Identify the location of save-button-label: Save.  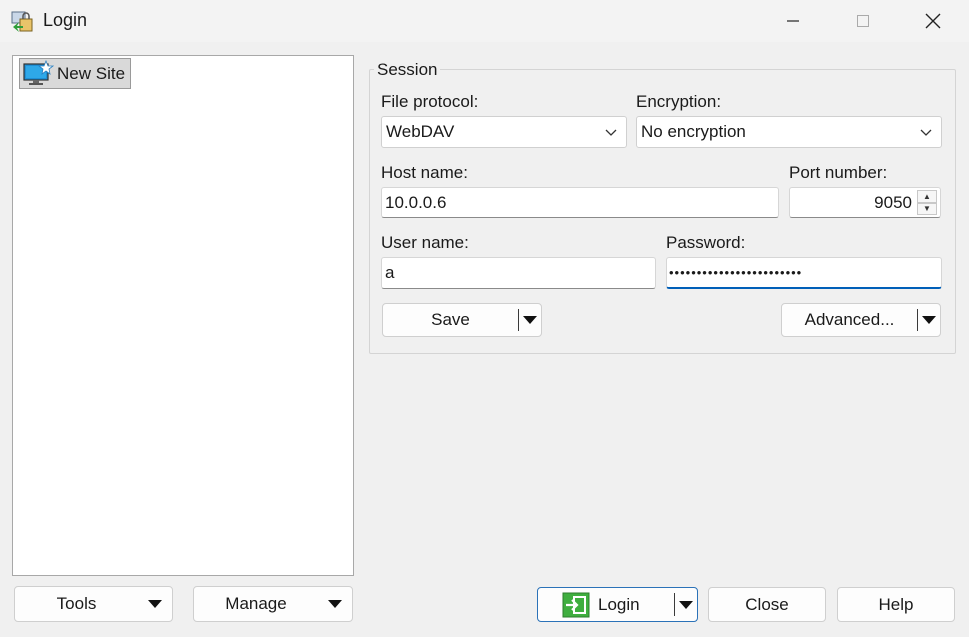
(450, 319).